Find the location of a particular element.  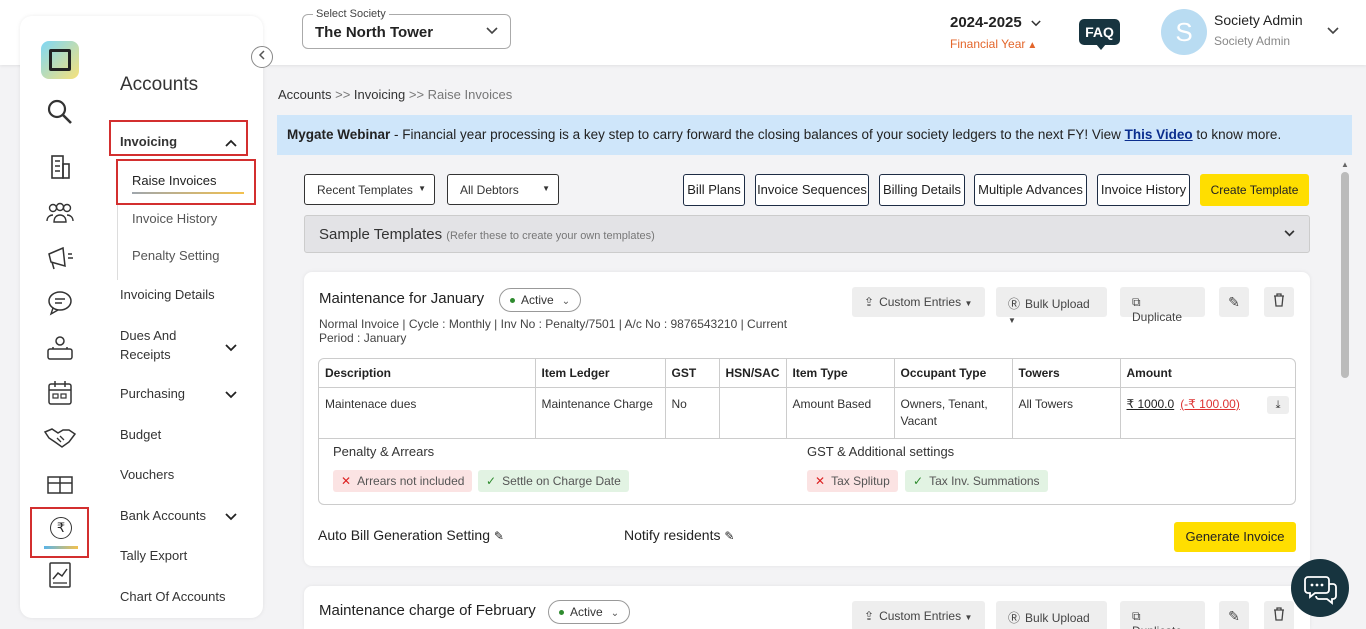

sidebar-item-penalty-setting: Penalty Setting is located at coordinates (175, 255).